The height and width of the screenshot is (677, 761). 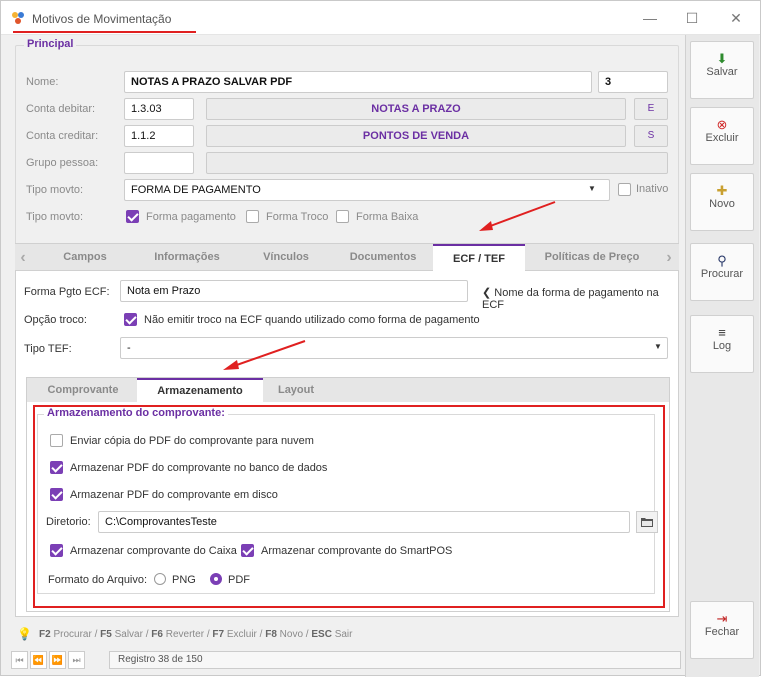 What do you see at coordinates (62, 136) in the screenshot?
I see `conta-creditar-label: Conta creditar:` at bounding box center [62, 136].